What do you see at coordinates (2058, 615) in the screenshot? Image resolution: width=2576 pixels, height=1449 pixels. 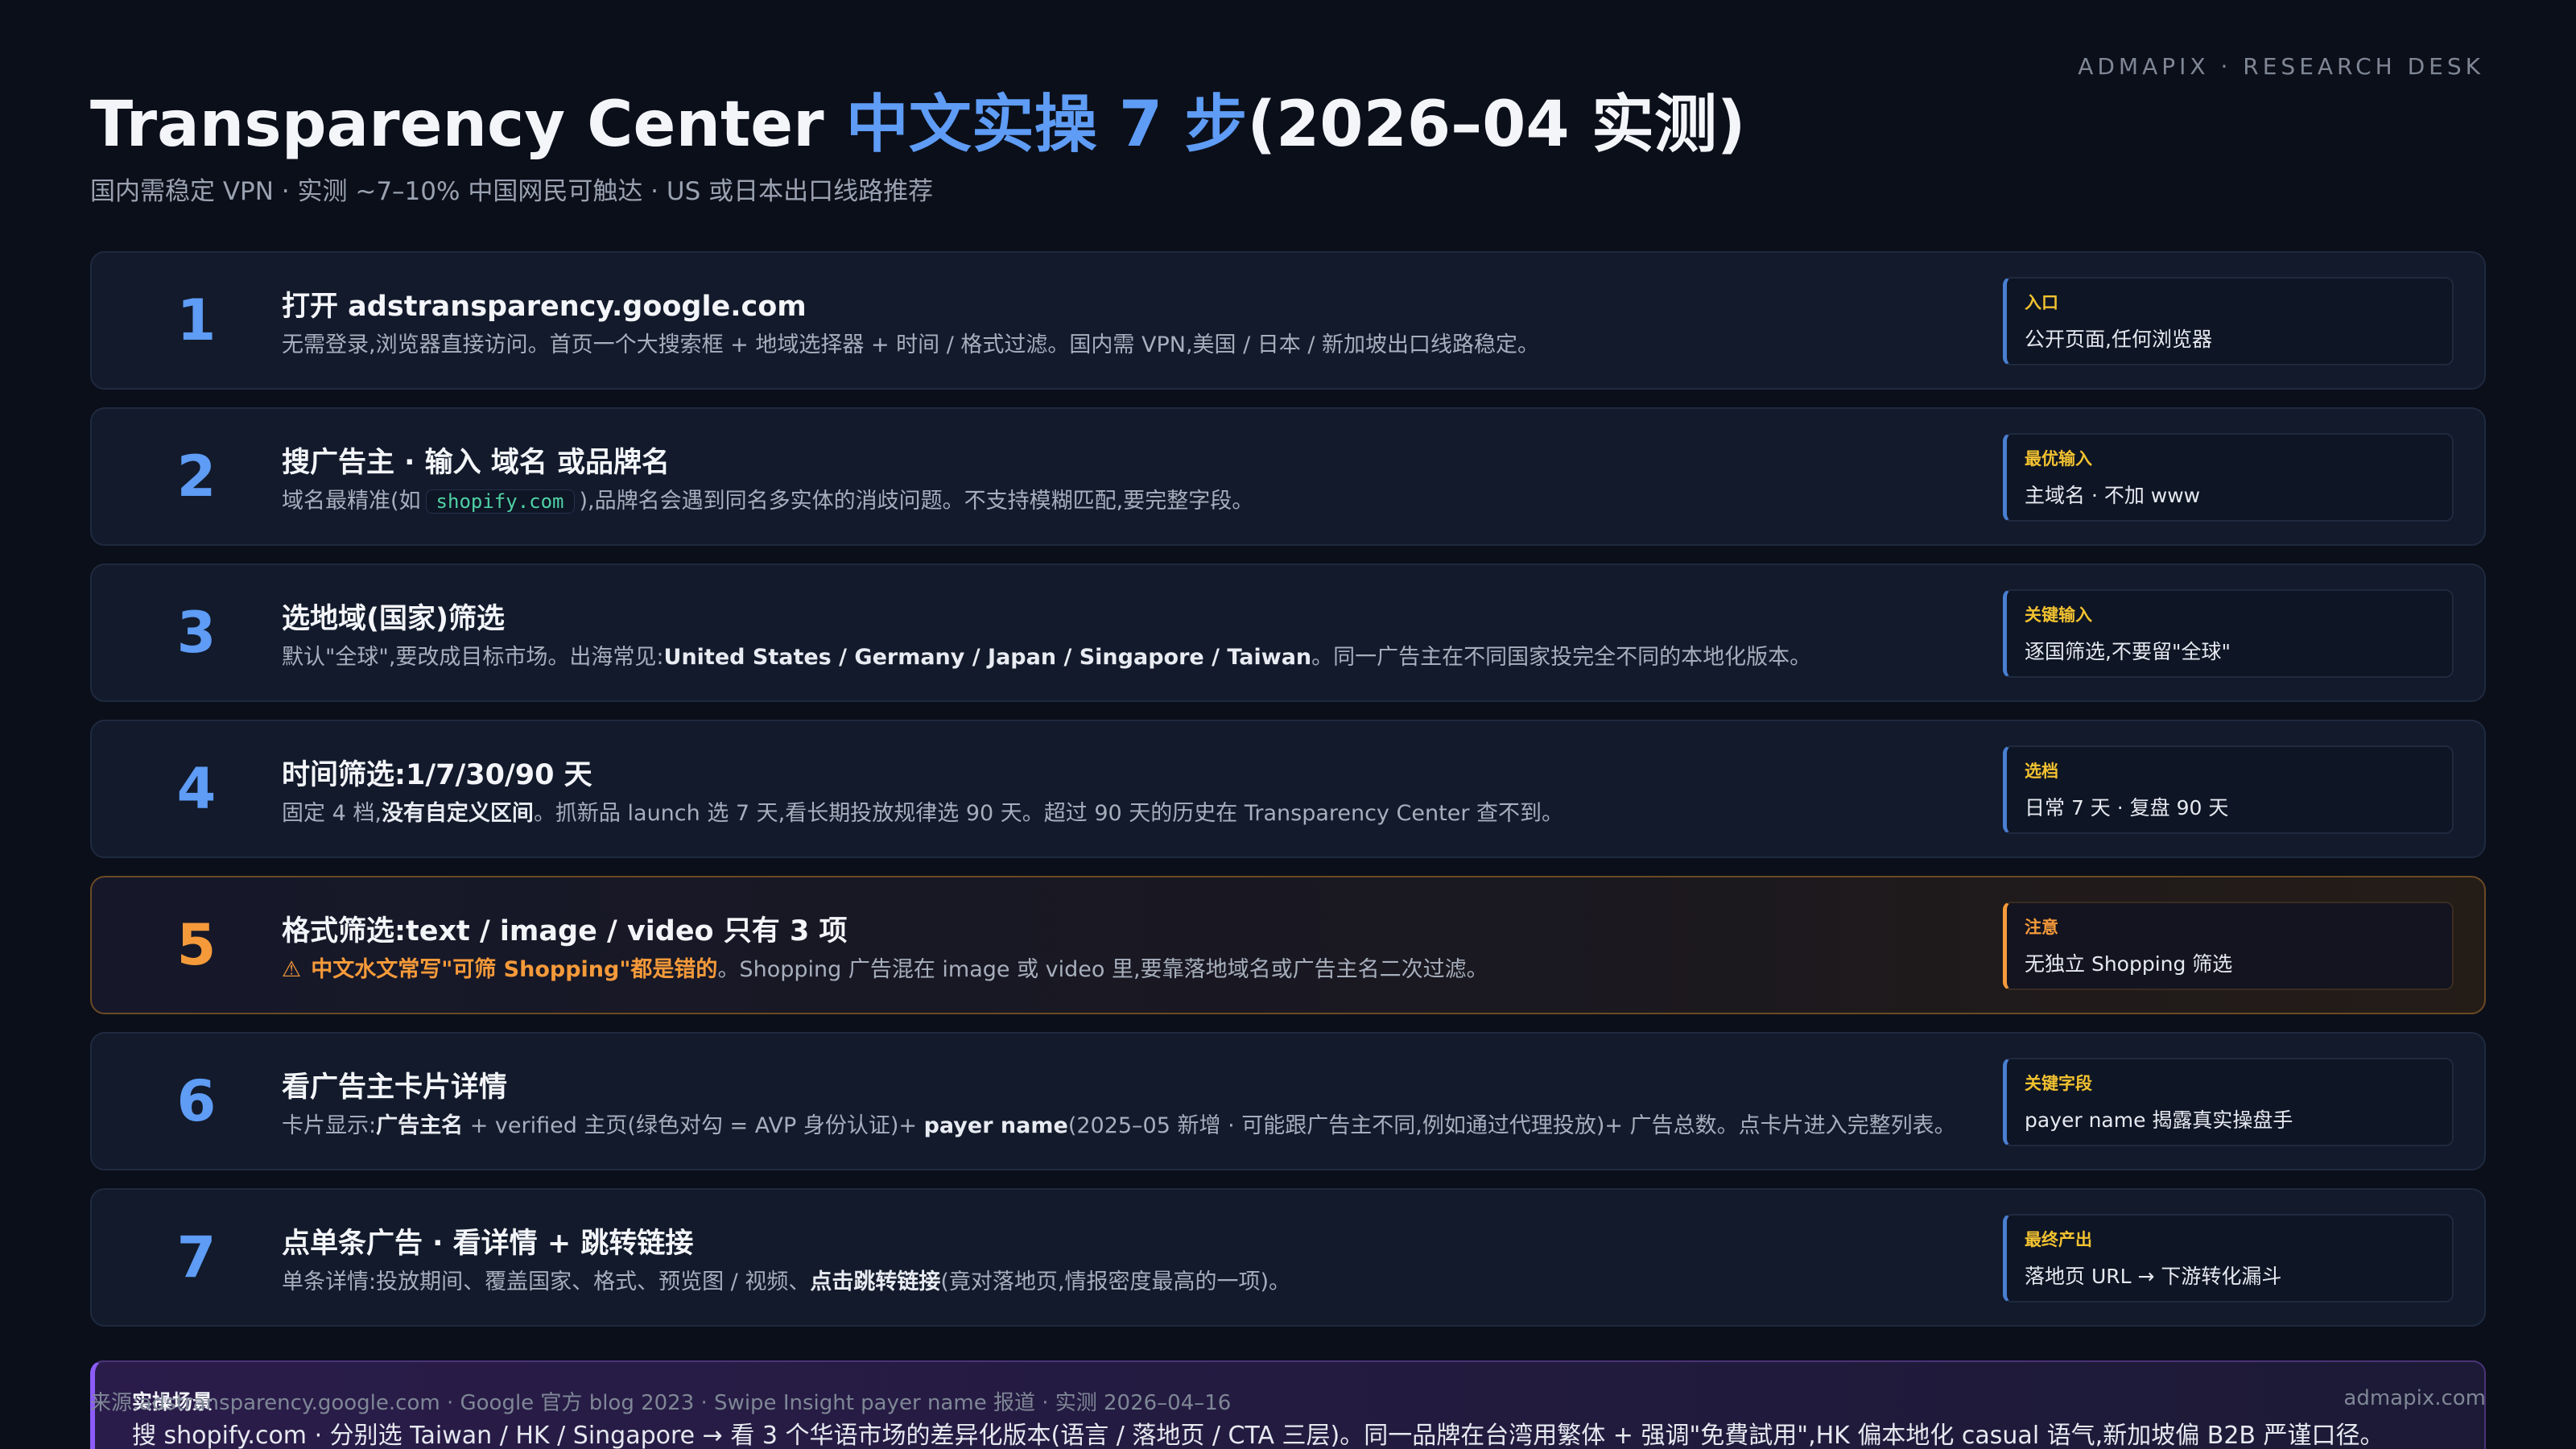 I see `tag-label: 关键输入` at bounding box center [2058, 615].